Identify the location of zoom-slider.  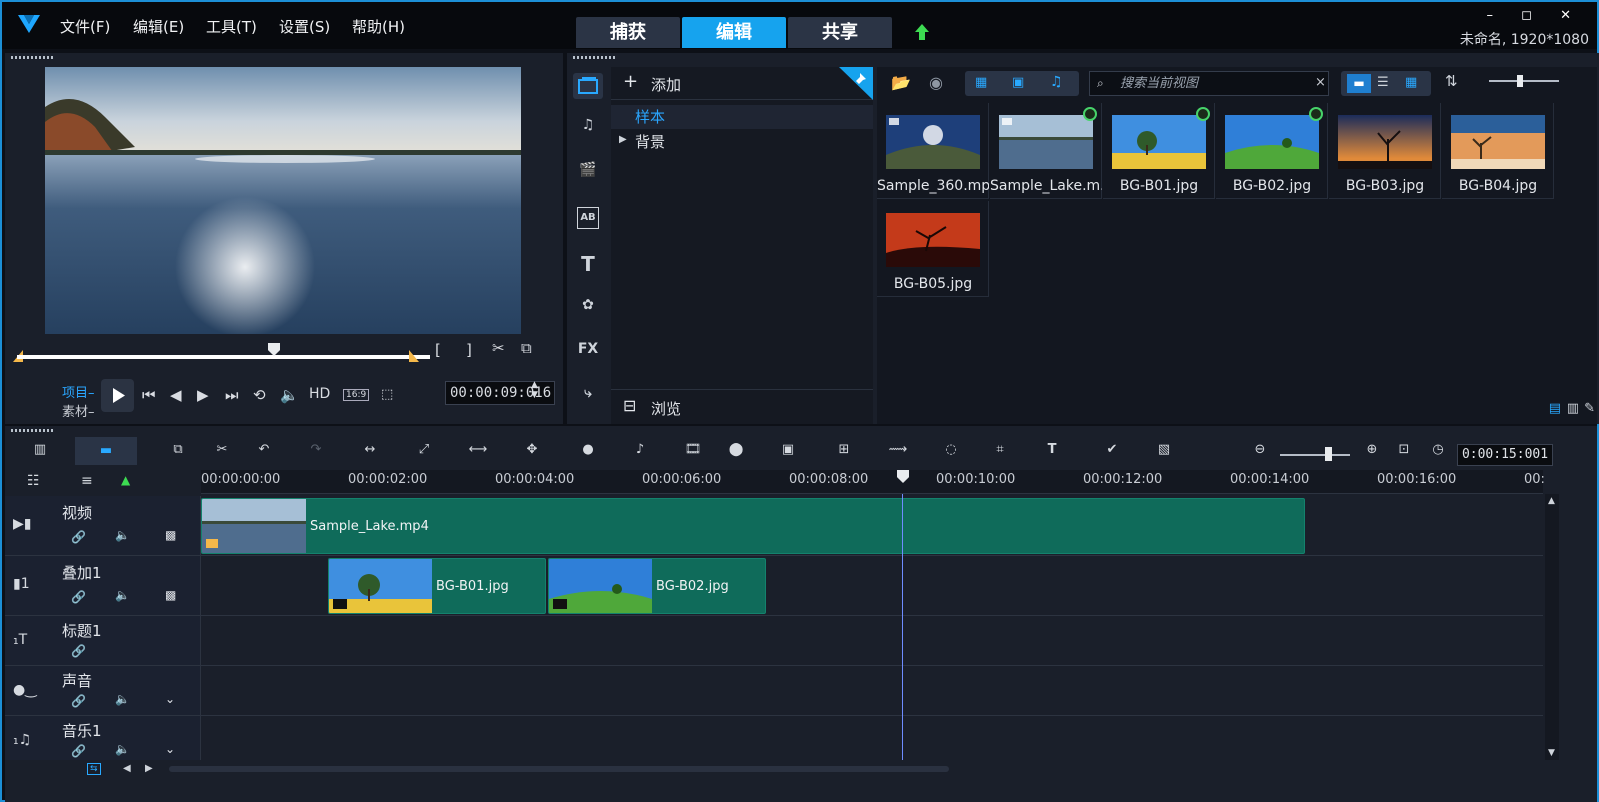
(1315, 455).